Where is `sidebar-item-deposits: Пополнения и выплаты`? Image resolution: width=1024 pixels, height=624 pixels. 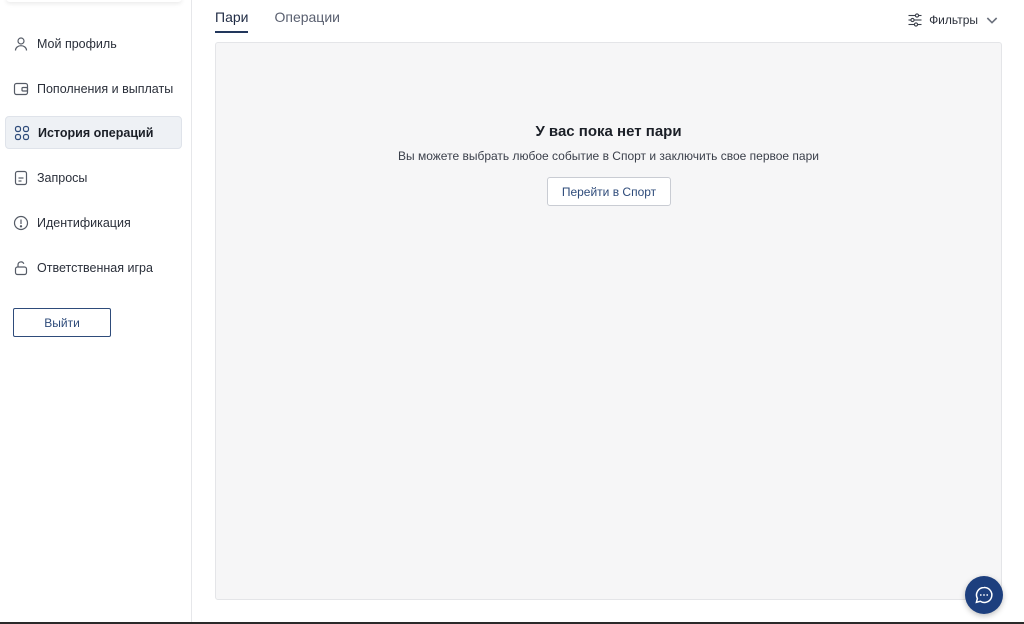 sidebar-item-deposits: Пополнения и выплаты is located at coordinates (93, 88).